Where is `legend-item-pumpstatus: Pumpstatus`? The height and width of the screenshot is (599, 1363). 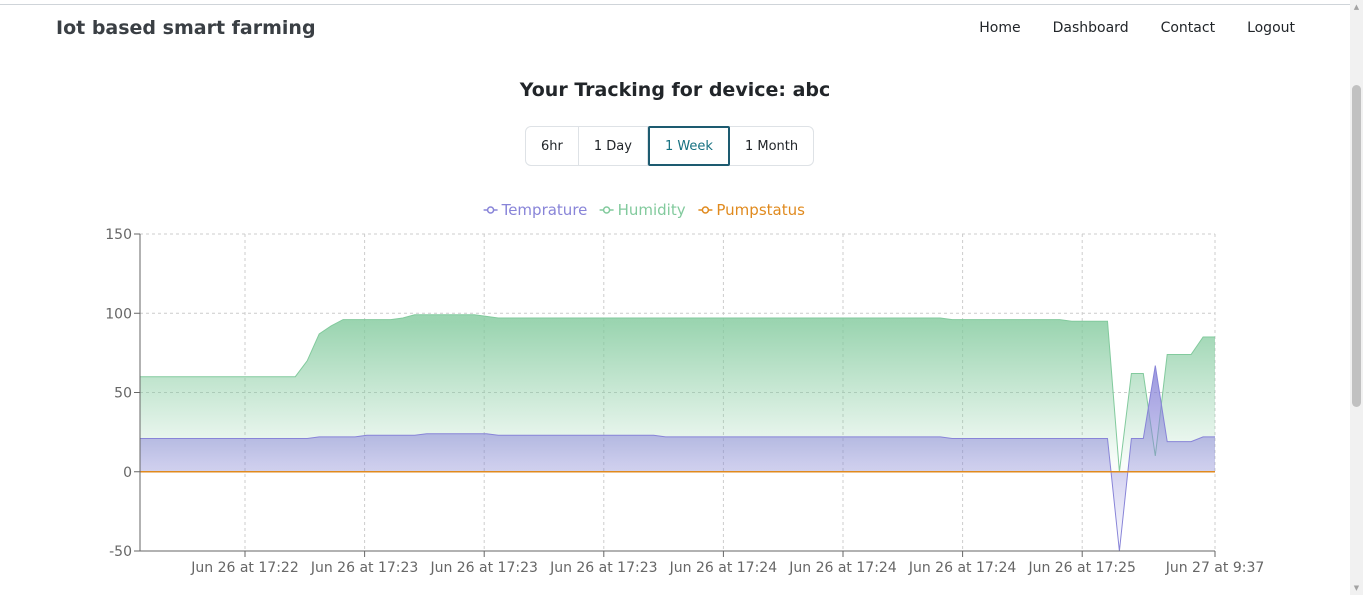 legend-item-pumpstatus: Pumpstatus is located at coordinates (751, 210).